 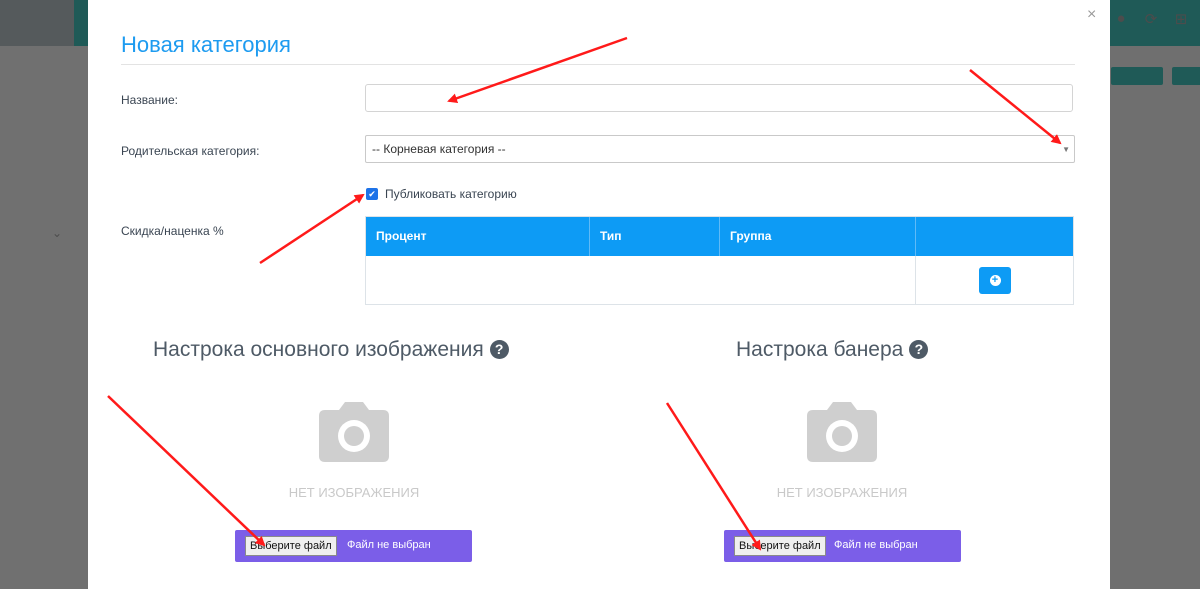 What do you see at coordinates (713, 476) in the screenshot?
I see `arrow-to-banner-file-button` at bounding box center [713, 476].